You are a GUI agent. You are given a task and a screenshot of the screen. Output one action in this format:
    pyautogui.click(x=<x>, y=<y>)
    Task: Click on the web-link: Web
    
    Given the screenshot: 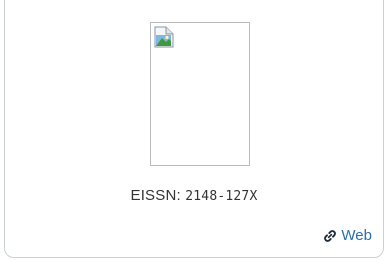 What is the action you would take?
    pyautogui.click(x=347, y=235)
    